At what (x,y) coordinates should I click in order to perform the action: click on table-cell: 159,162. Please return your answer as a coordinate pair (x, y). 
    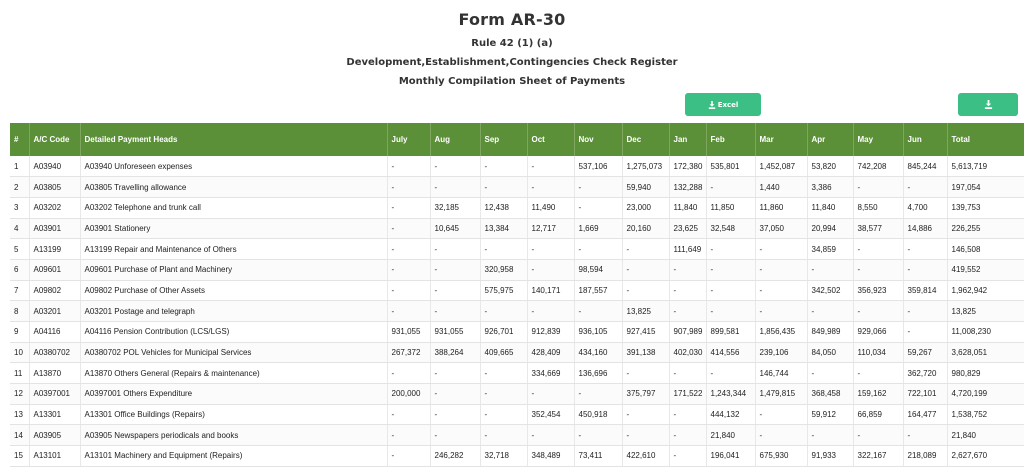
    Looking at the image, I should click on (878, 394).